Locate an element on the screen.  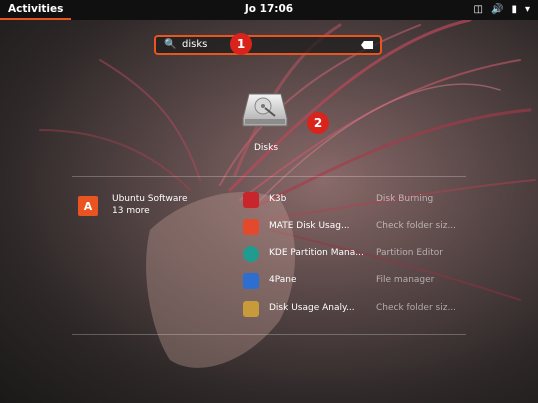
chevron-down-icon: ▾ is located at coordinates (527, 9).